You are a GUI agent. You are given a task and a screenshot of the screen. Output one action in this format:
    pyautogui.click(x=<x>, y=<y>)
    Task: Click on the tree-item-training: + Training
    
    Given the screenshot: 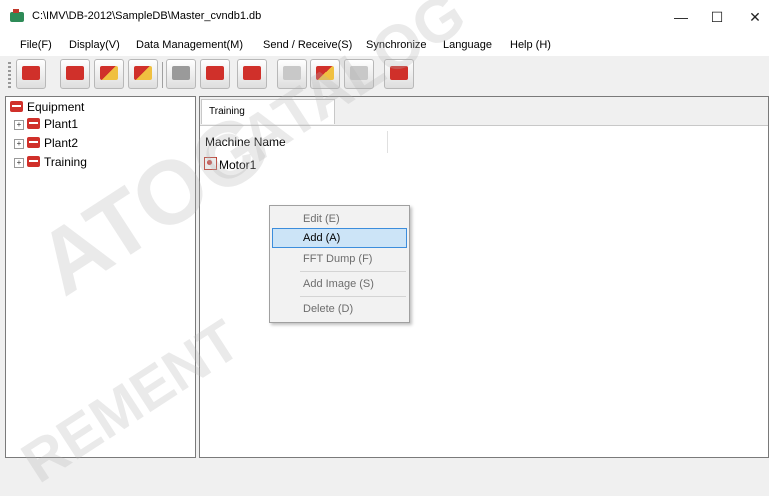 What is the action you would take?
    pyautogui.click(x=50, y=163)
    